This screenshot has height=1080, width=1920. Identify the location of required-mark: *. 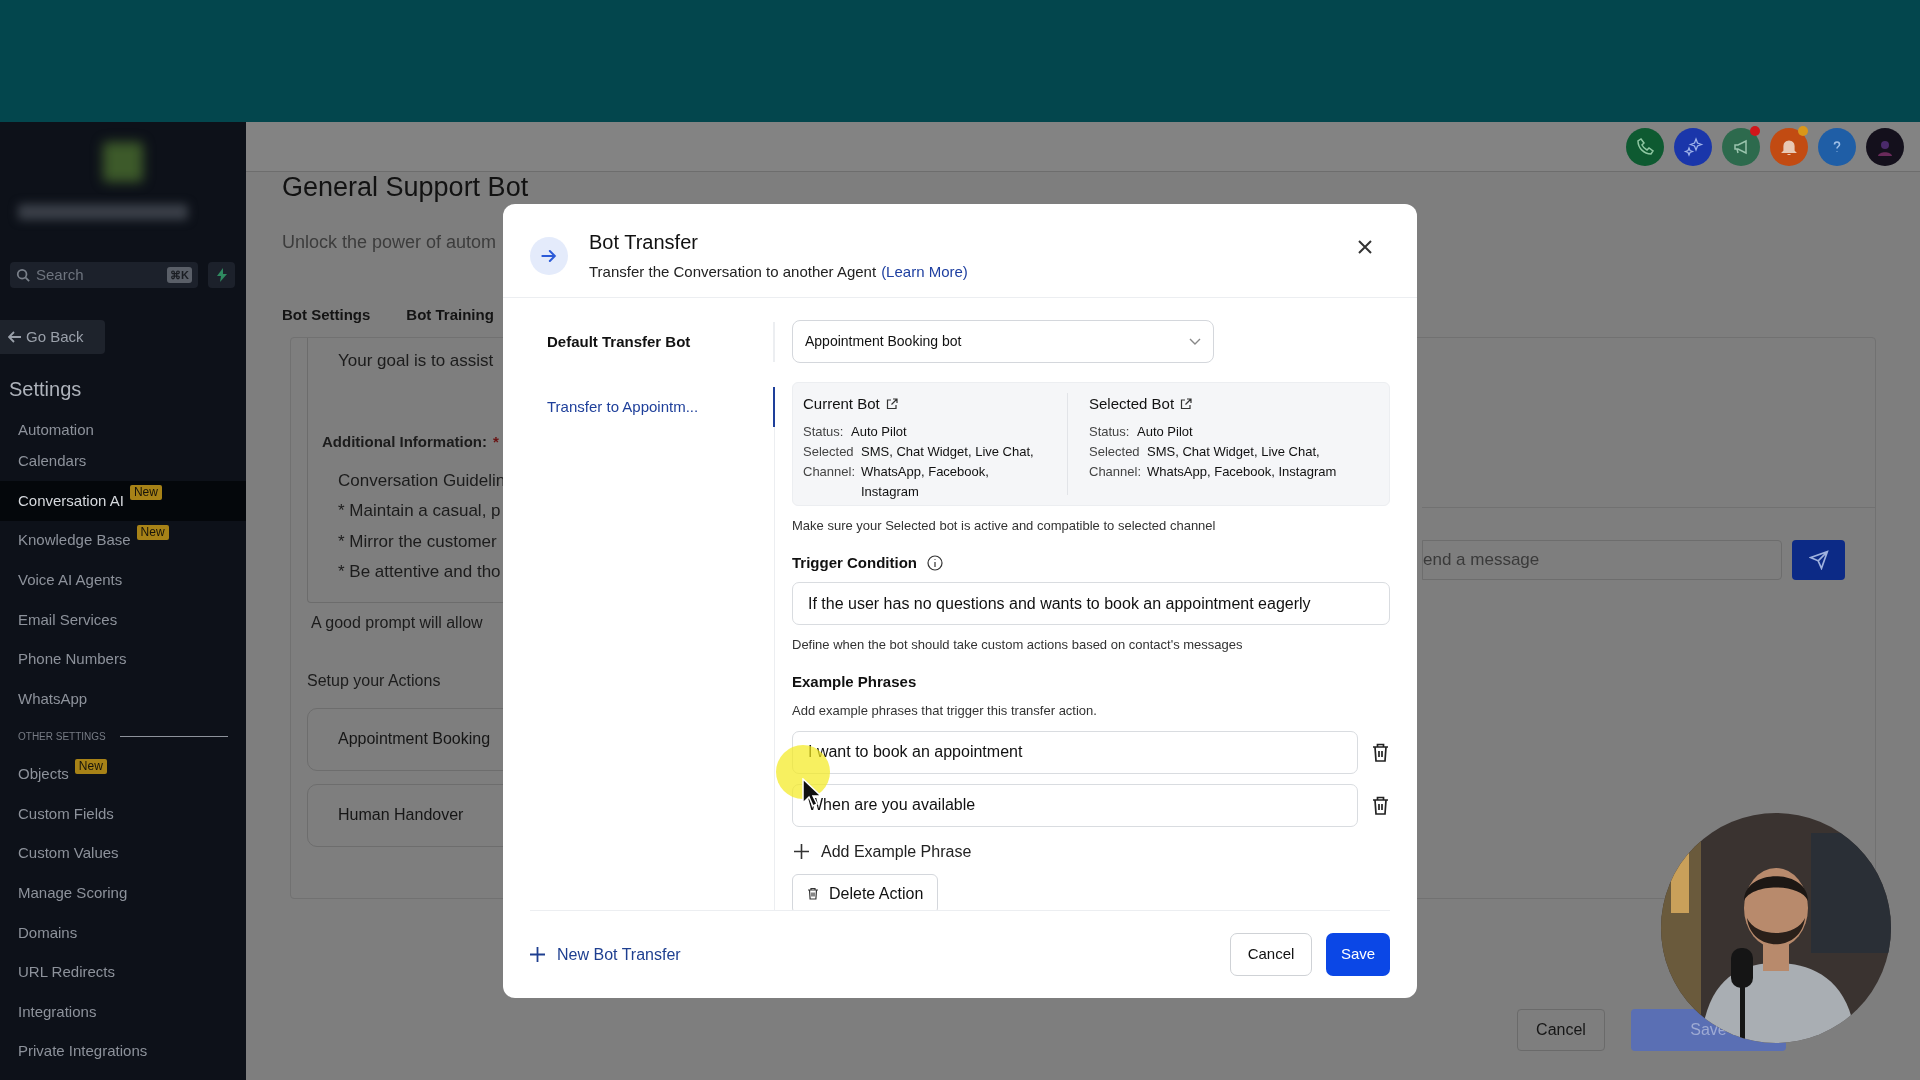
(496, 442).